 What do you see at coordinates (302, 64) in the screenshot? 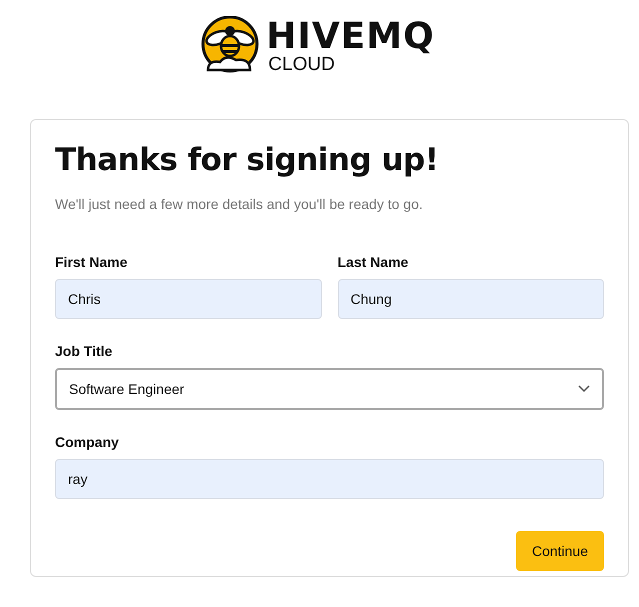
I see `brand-subtitle: CLOUD` at bounding box center [302, 64].